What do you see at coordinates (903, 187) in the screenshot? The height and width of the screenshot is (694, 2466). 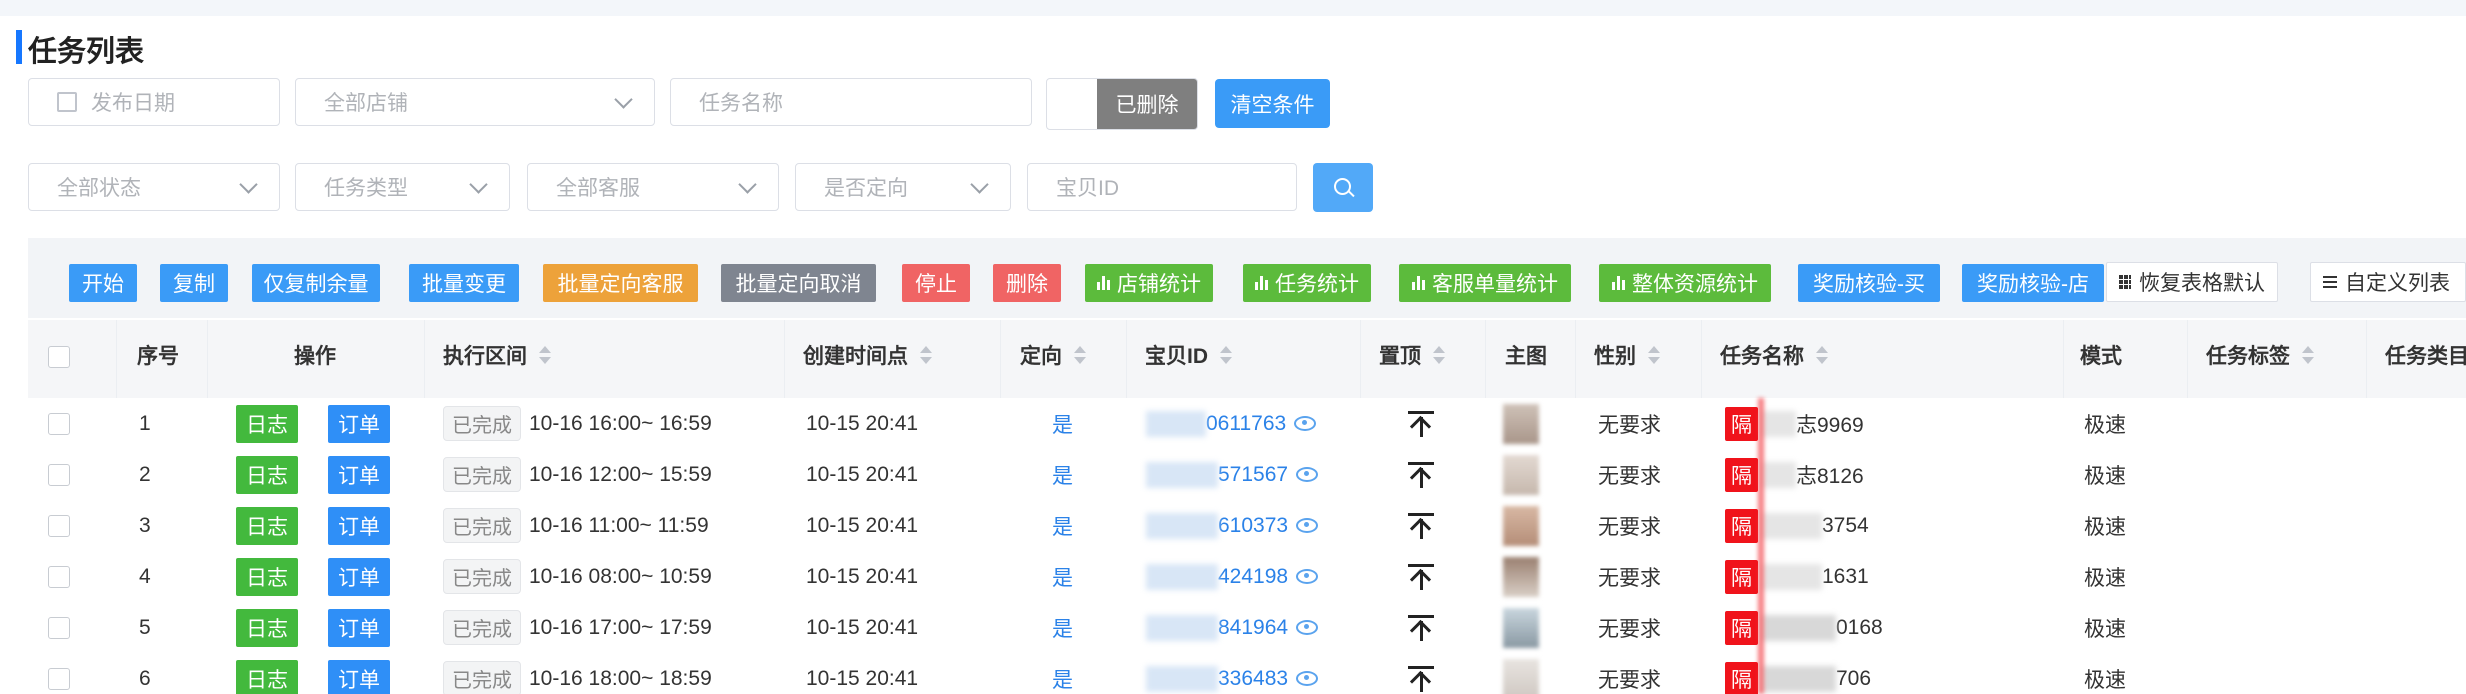 I see `targeted-select: 是否定向` at bounding box center [903, 187].